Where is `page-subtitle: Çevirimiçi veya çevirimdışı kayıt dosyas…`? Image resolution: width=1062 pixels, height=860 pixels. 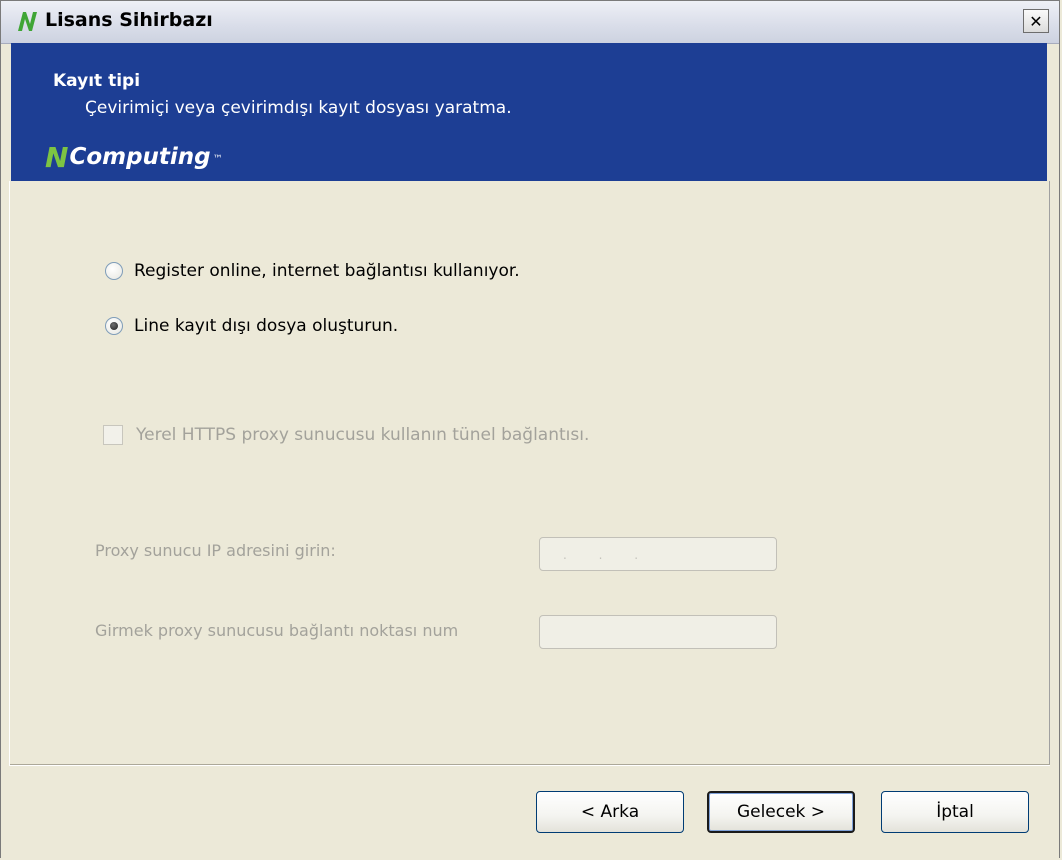
page-subtitle: Çevirimiçi veya çevirimdışı kayıt dosyas… is located at coordinates (298, 108).